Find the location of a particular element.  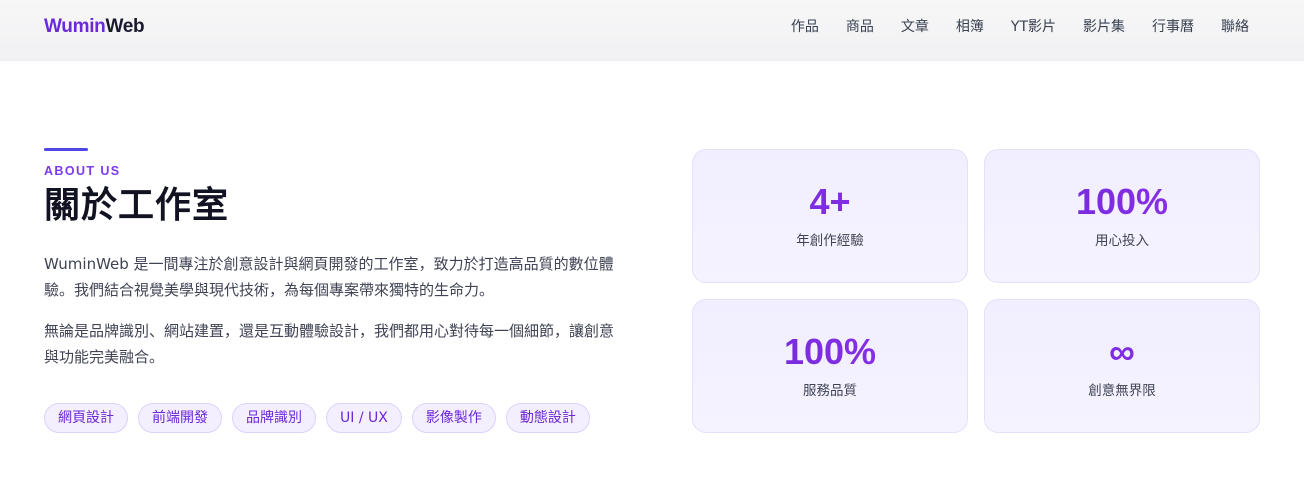

stat-card-dedication: 100% 用心投入 is located at coordinates (1122, 216).